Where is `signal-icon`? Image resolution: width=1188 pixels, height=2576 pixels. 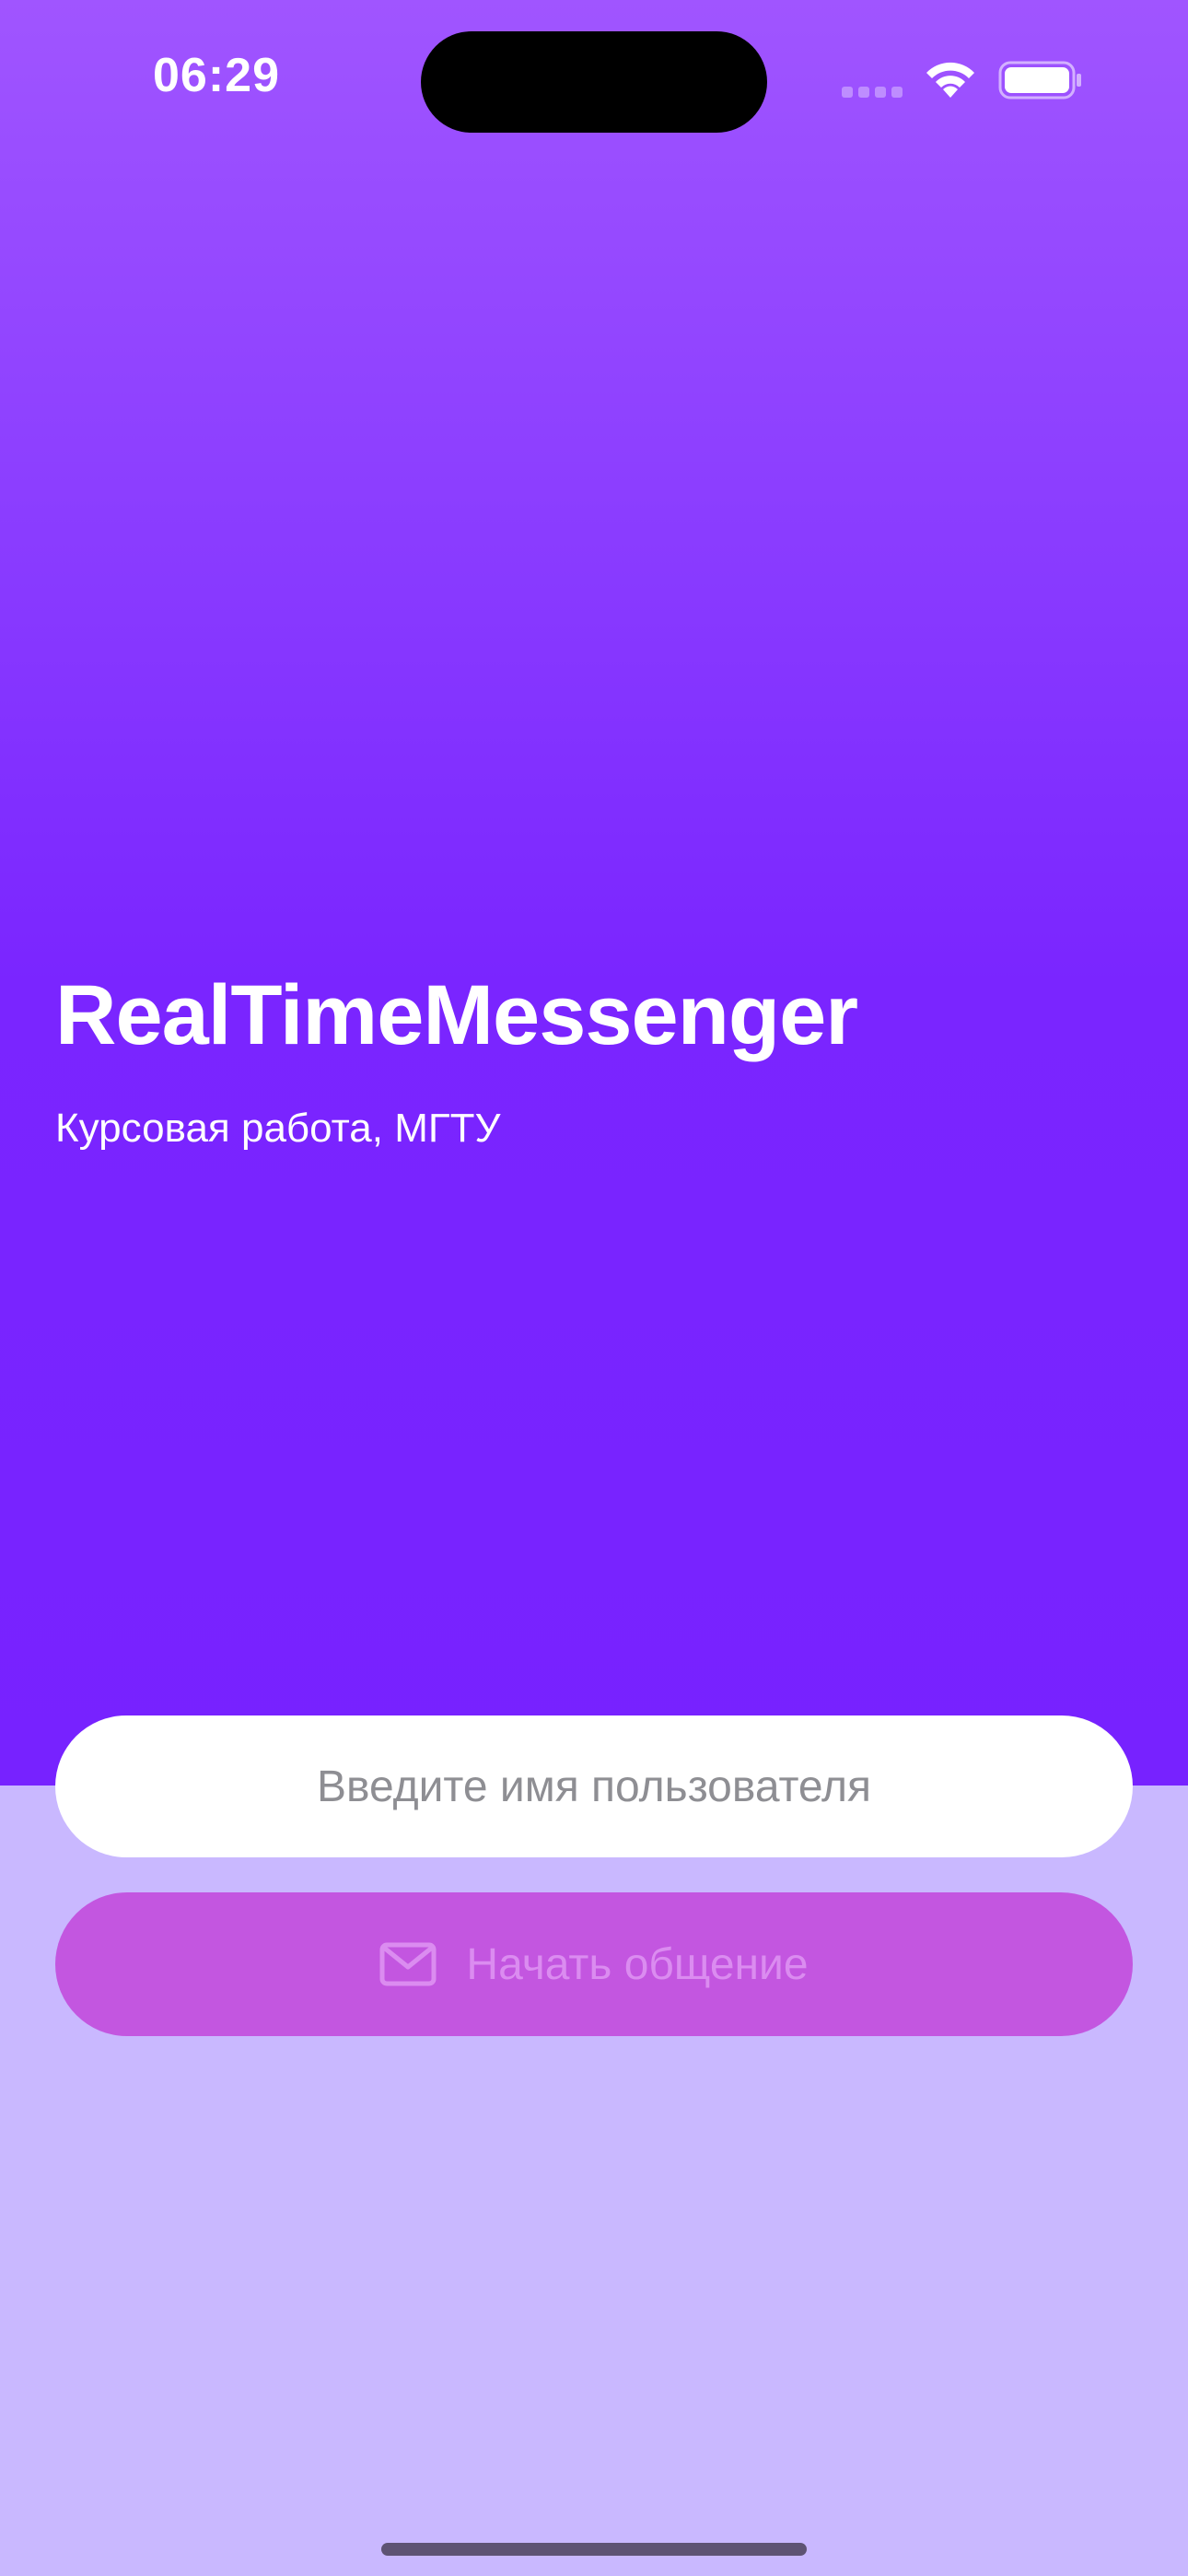
signal-icon is located at coordinates (873, 92).